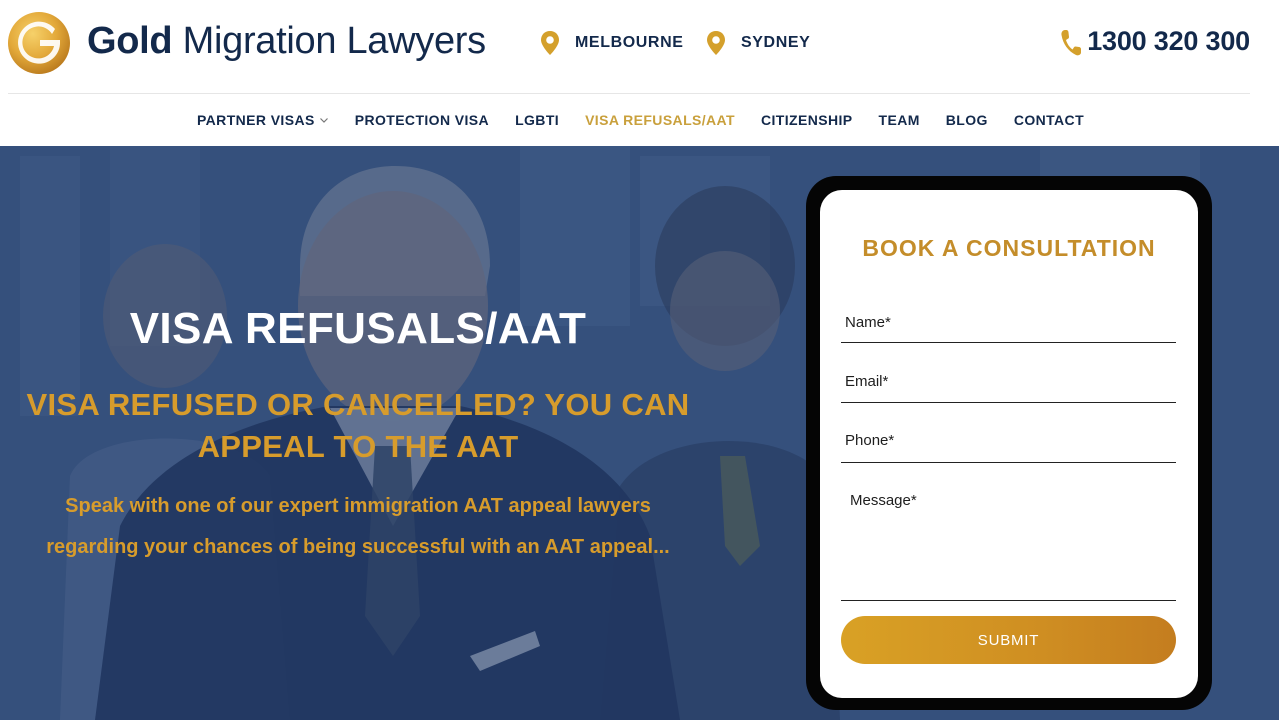 Image resolution: width=1279 pixels, height=720 pixels. What do you see at coordinates (130, 41) in the screenshot?
I see `brand-name-bold: Gold` at bounding box center [130, 41].